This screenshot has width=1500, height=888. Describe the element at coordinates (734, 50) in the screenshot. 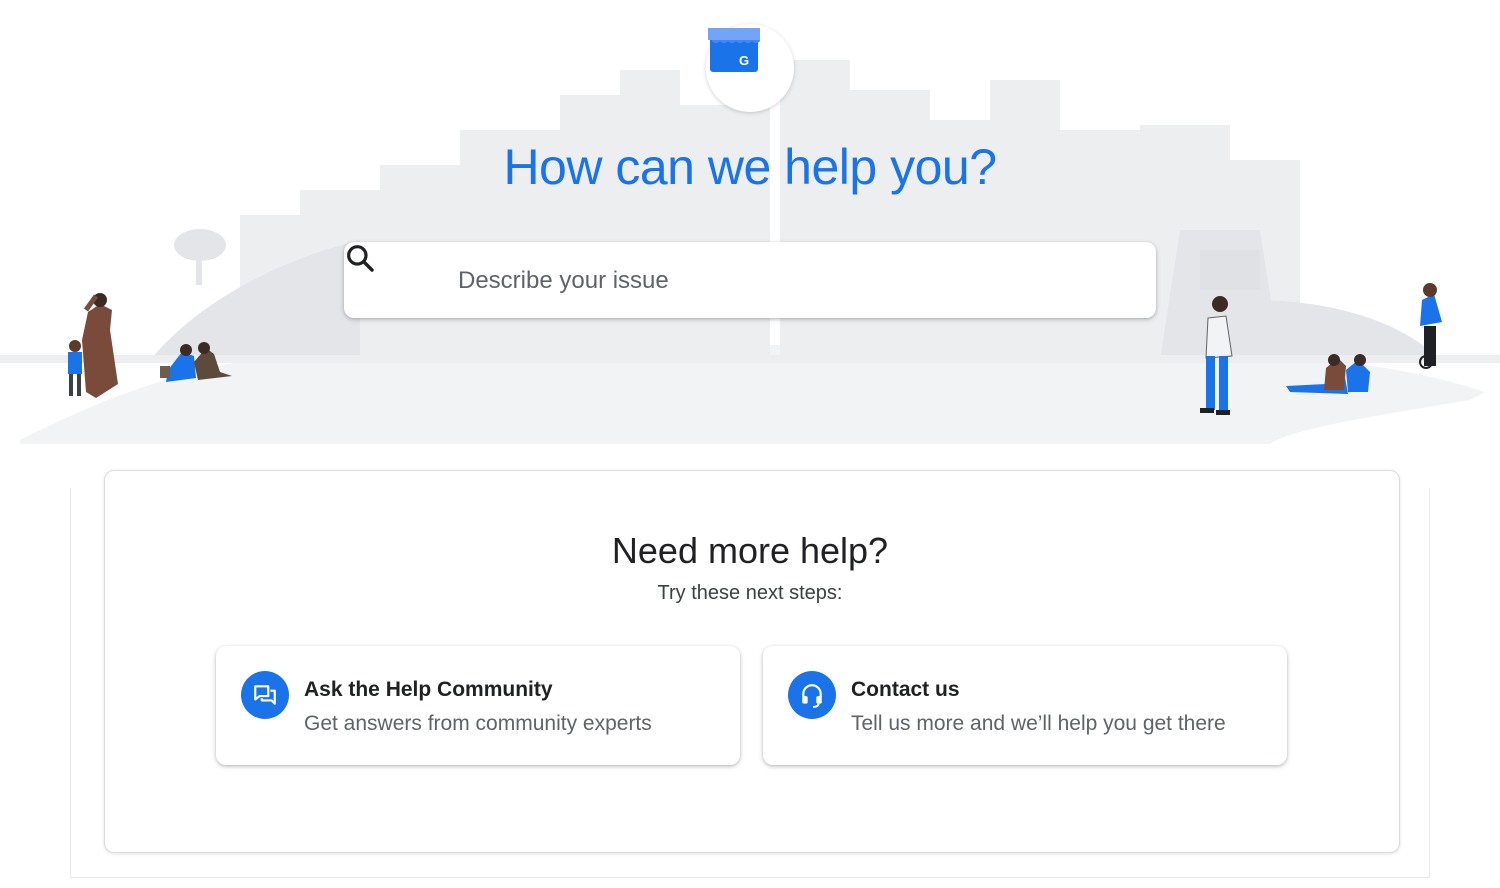

I see `google-my-business-storefront-icon: G` at that location.